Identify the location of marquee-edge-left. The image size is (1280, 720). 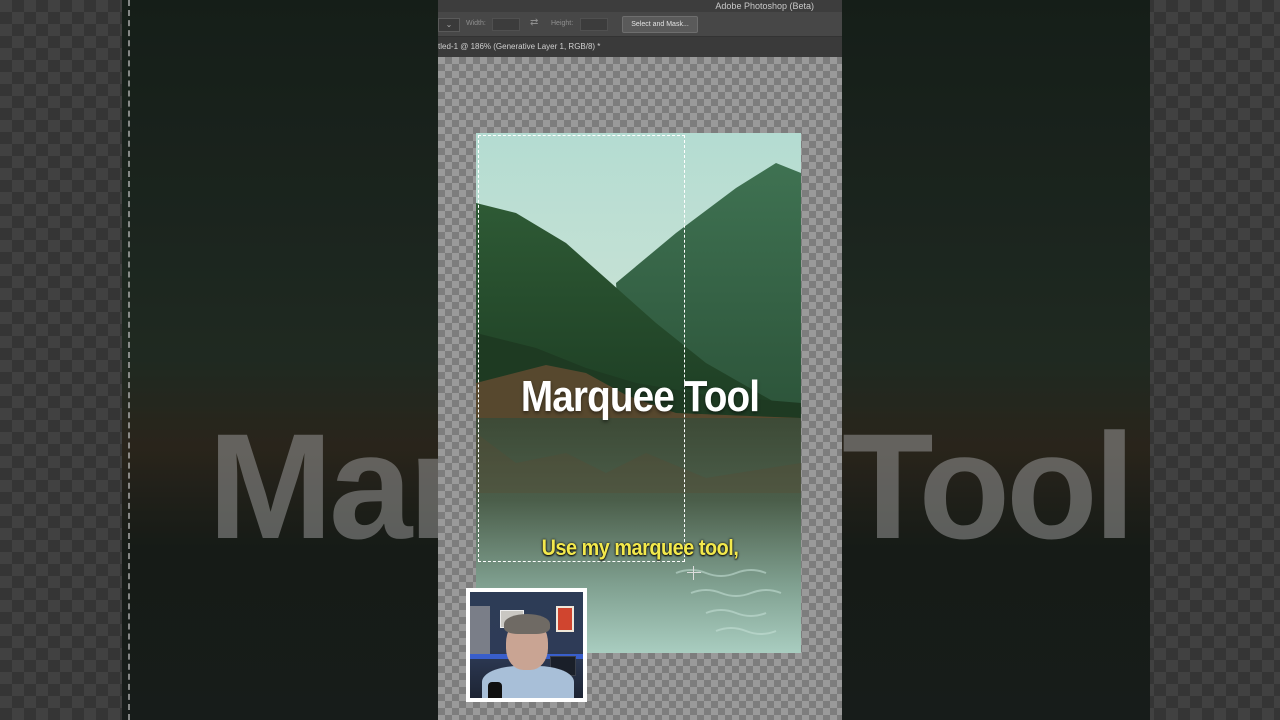
(129, 360).